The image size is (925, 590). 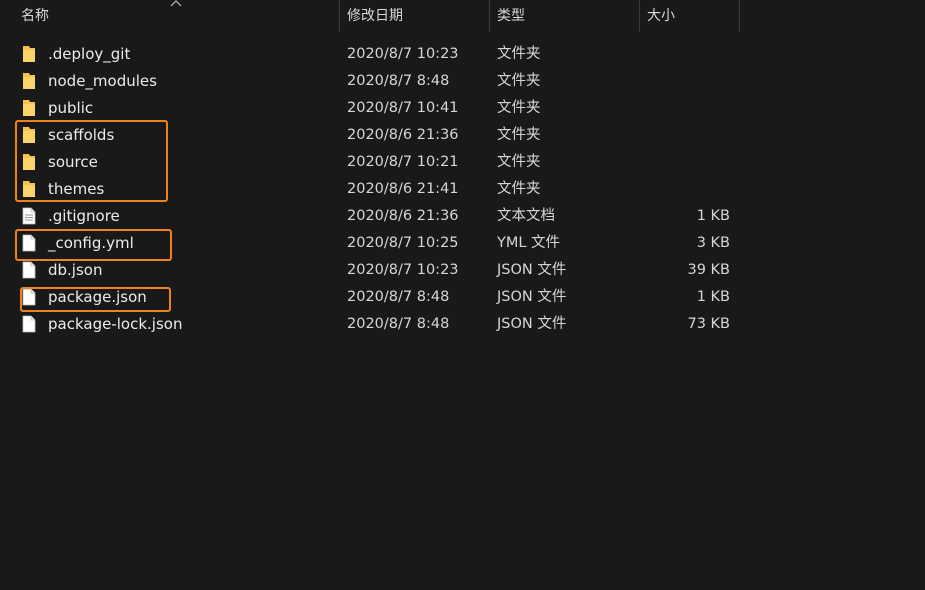 What do you see at coordinates (35, 16) in the screenshot?
I see `column-header-name-label: 名称` at bounding box center [35, 16].